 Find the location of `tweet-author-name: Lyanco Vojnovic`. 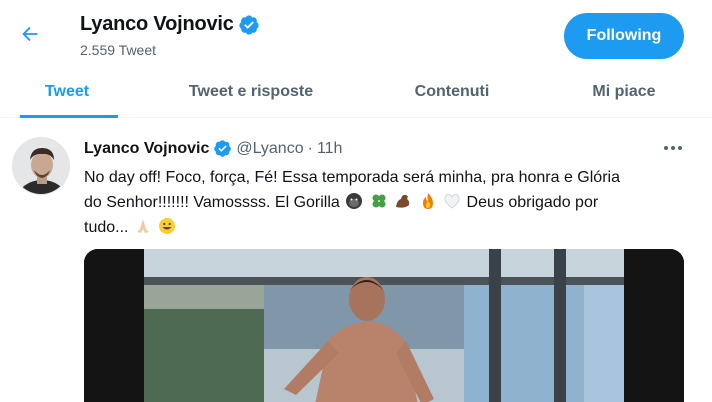

tweet-author-name: Lyanco Vojnovic is located at coordinates (146, 149).